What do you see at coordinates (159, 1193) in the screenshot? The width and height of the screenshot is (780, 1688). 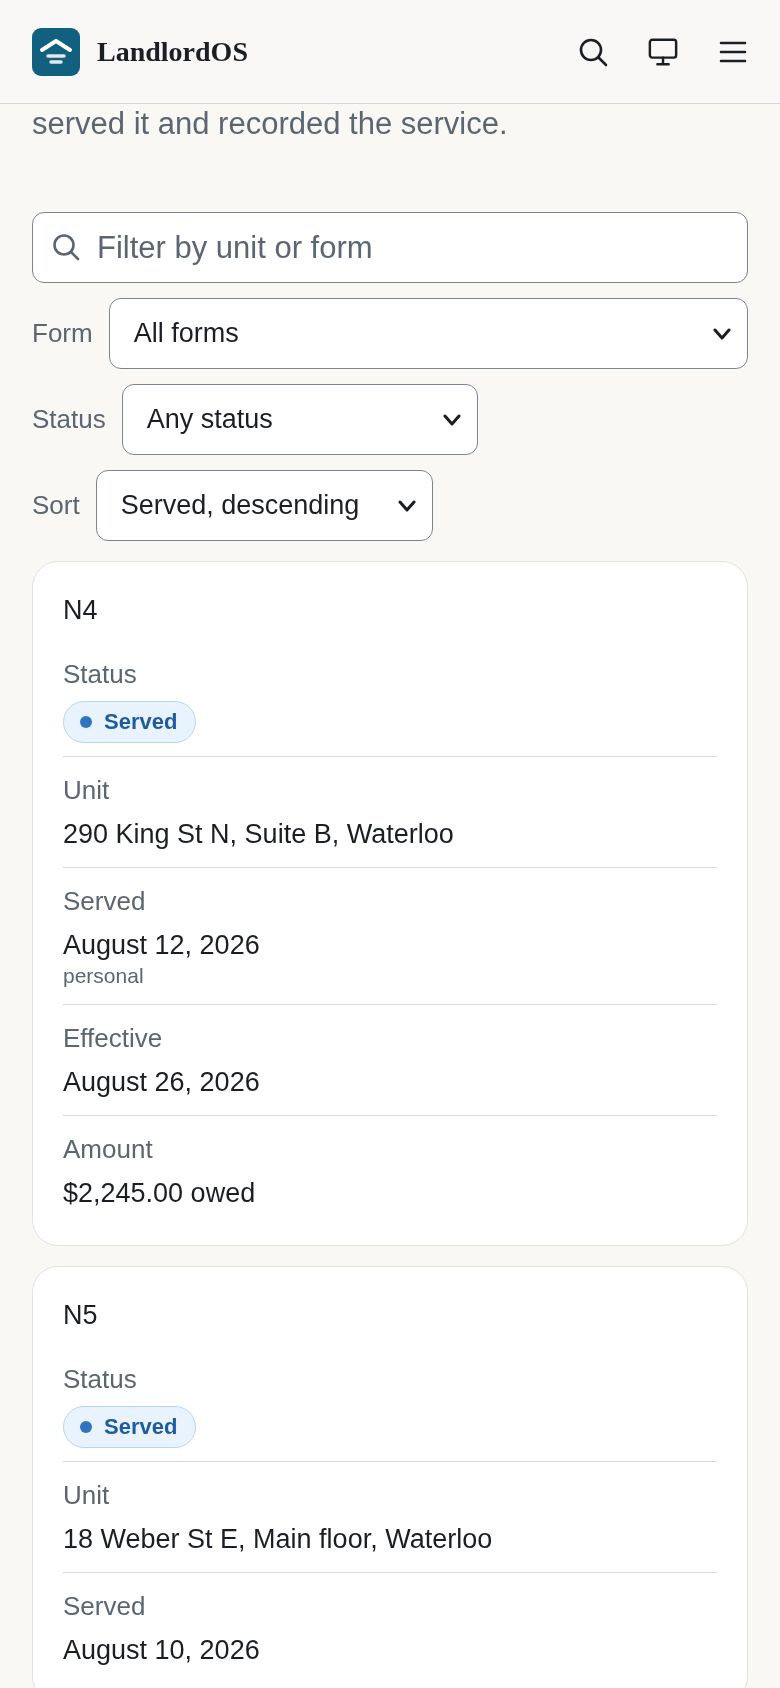 I see `field-value: $2,245.00 owed` at bounding box center [159, 1193].